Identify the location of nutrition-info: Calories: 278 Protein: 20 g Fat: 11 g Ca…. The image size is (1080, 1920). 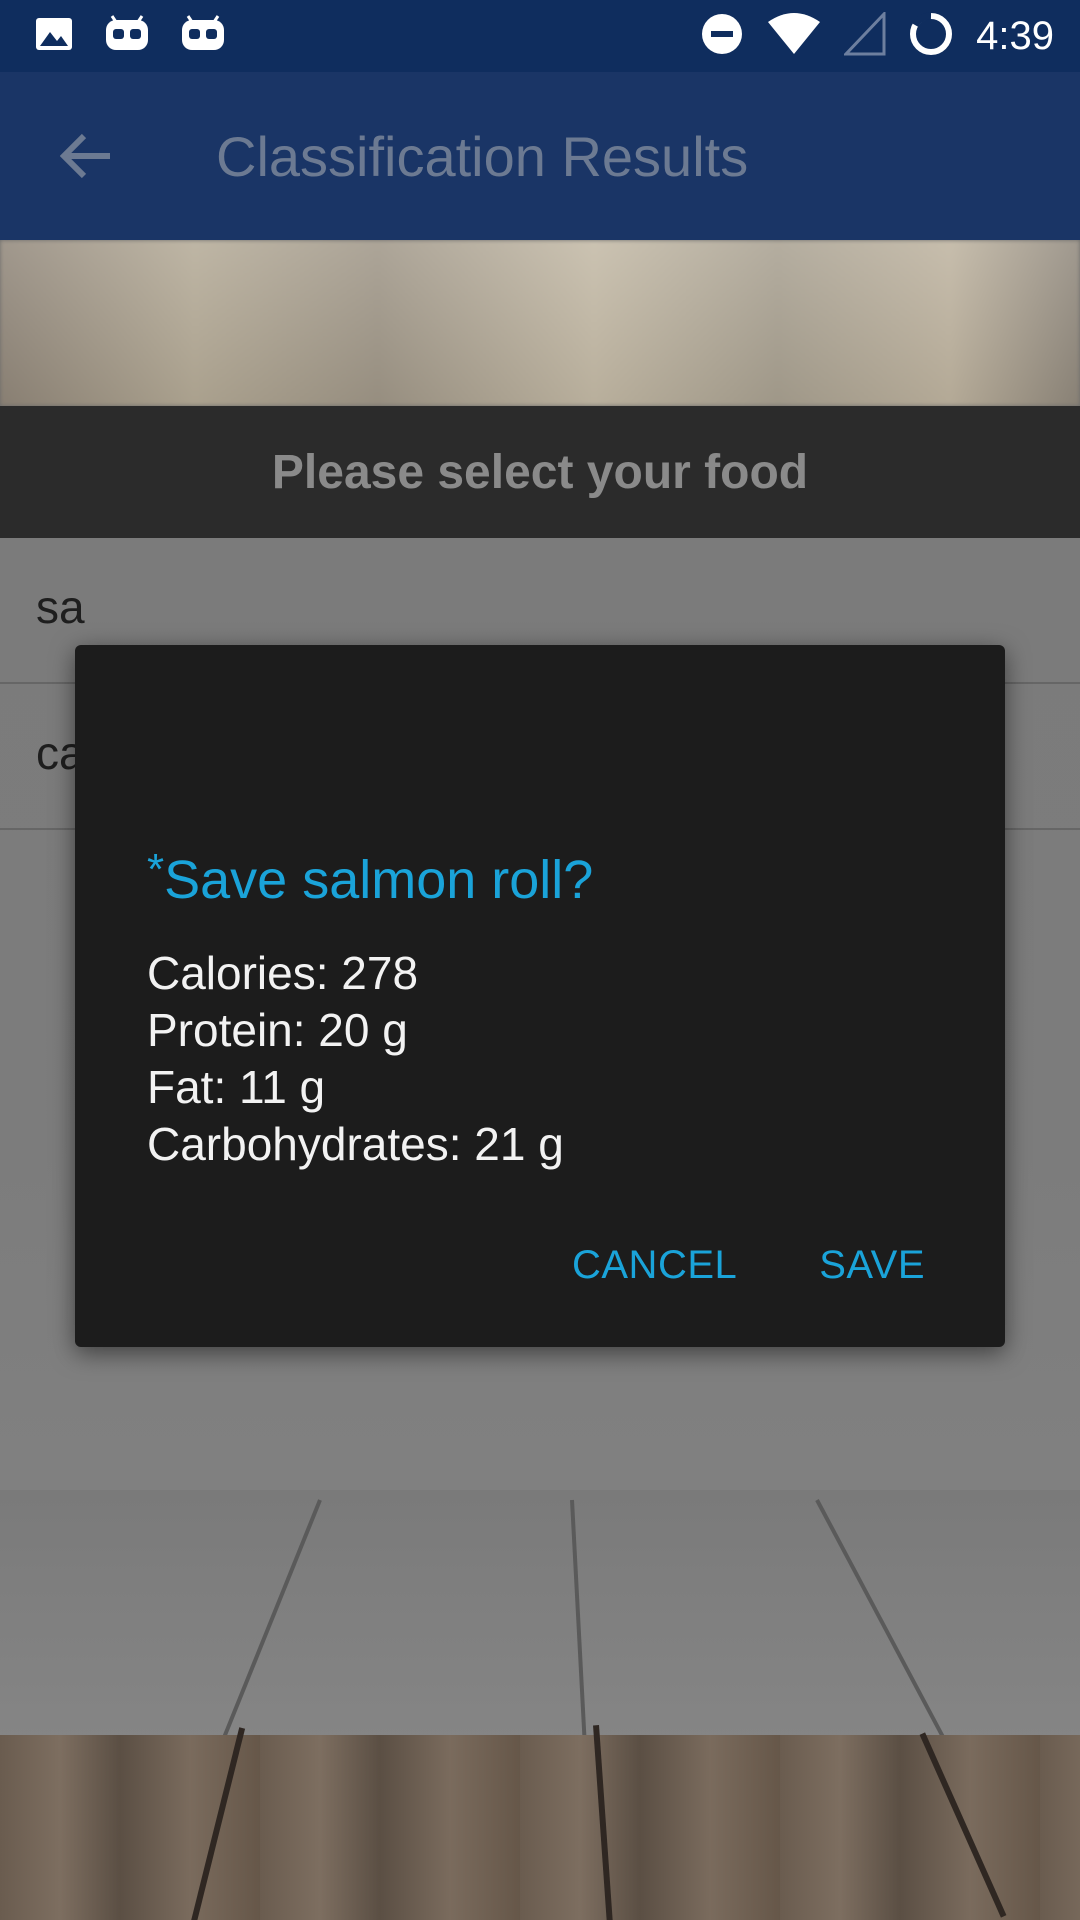
(355, 1059).